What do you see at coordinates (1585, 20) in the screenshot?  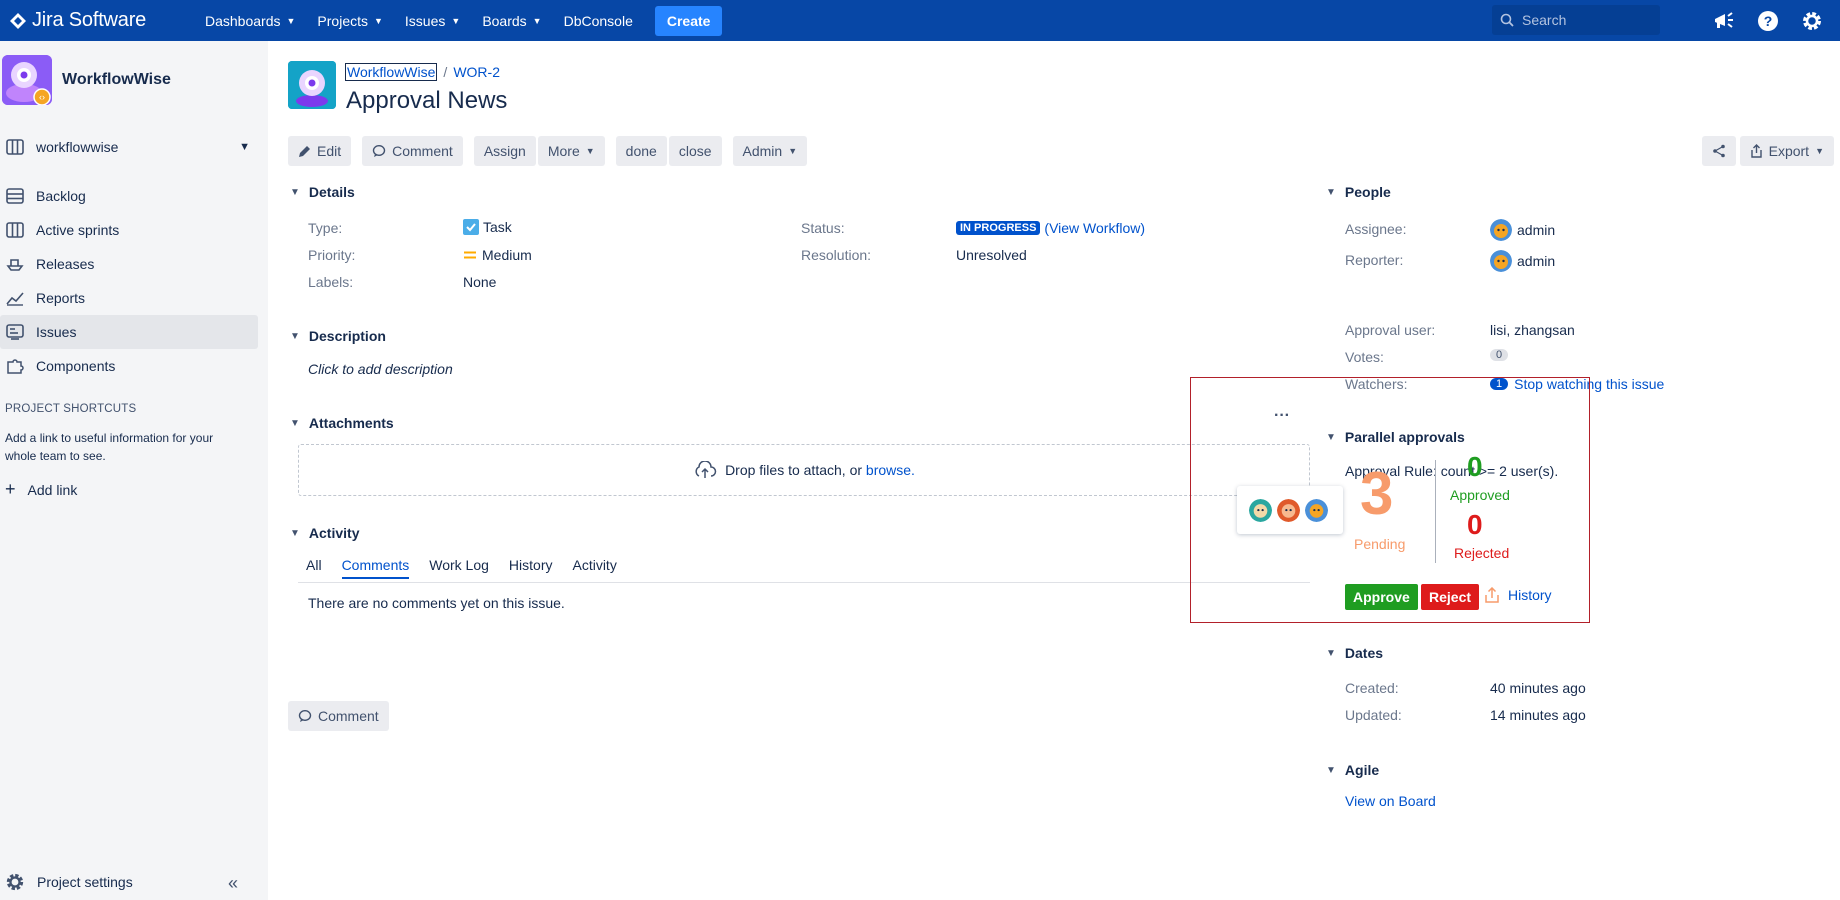 I see `search-input` at bounding box center [1585, 20].